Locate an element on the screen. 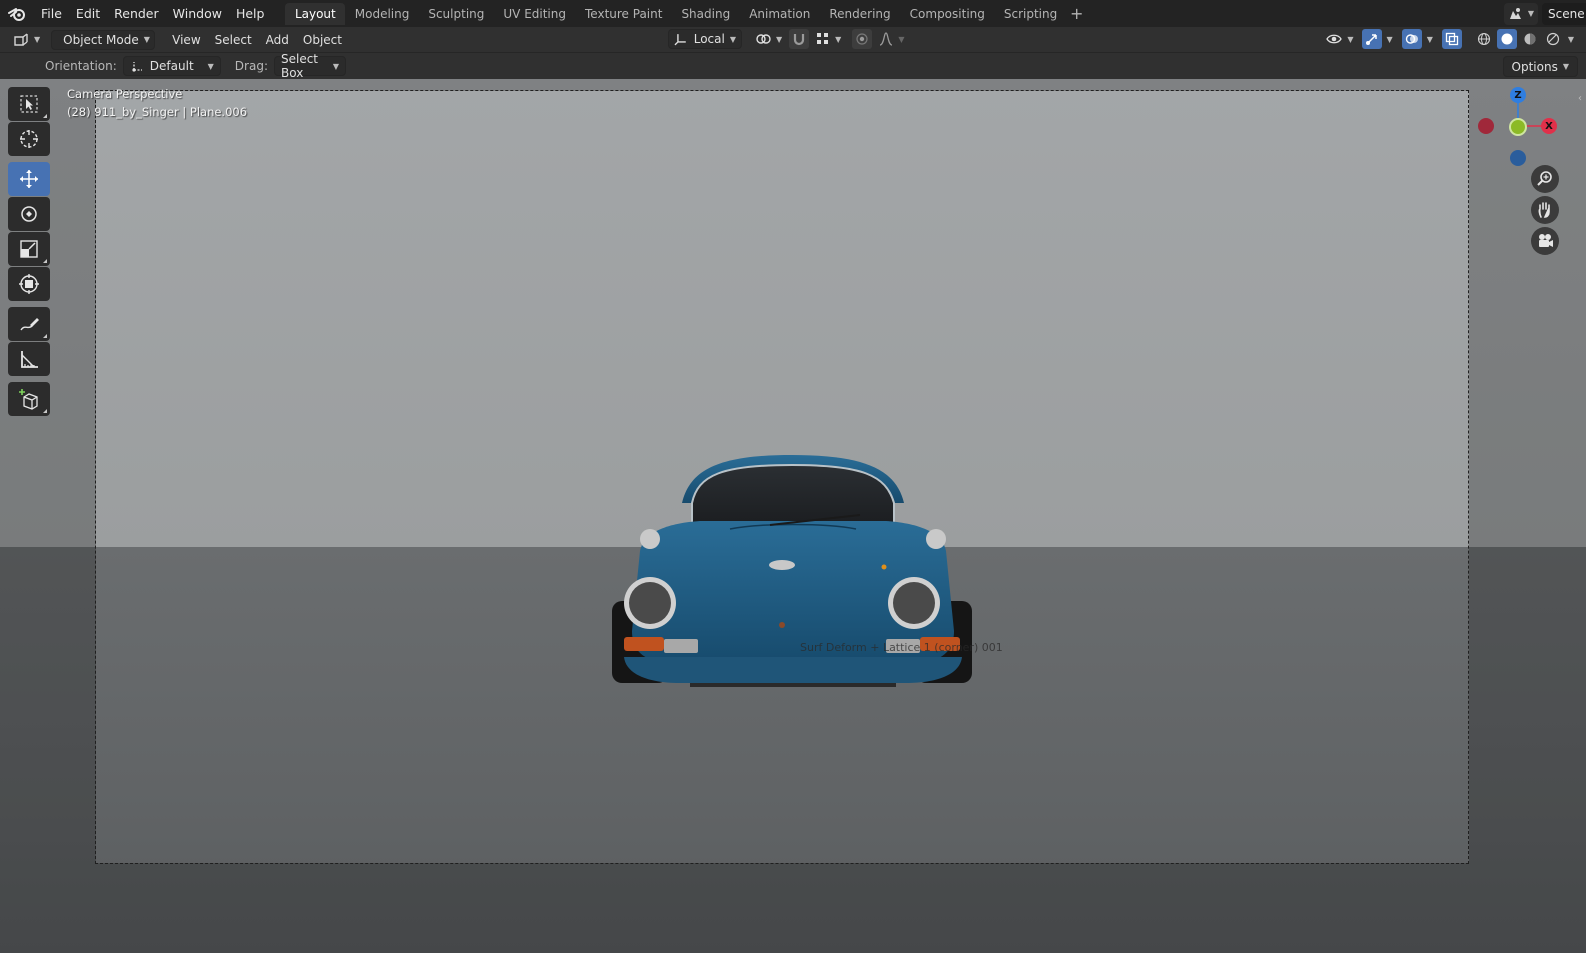  menu-object: Object is located at coordinates (322, 40).